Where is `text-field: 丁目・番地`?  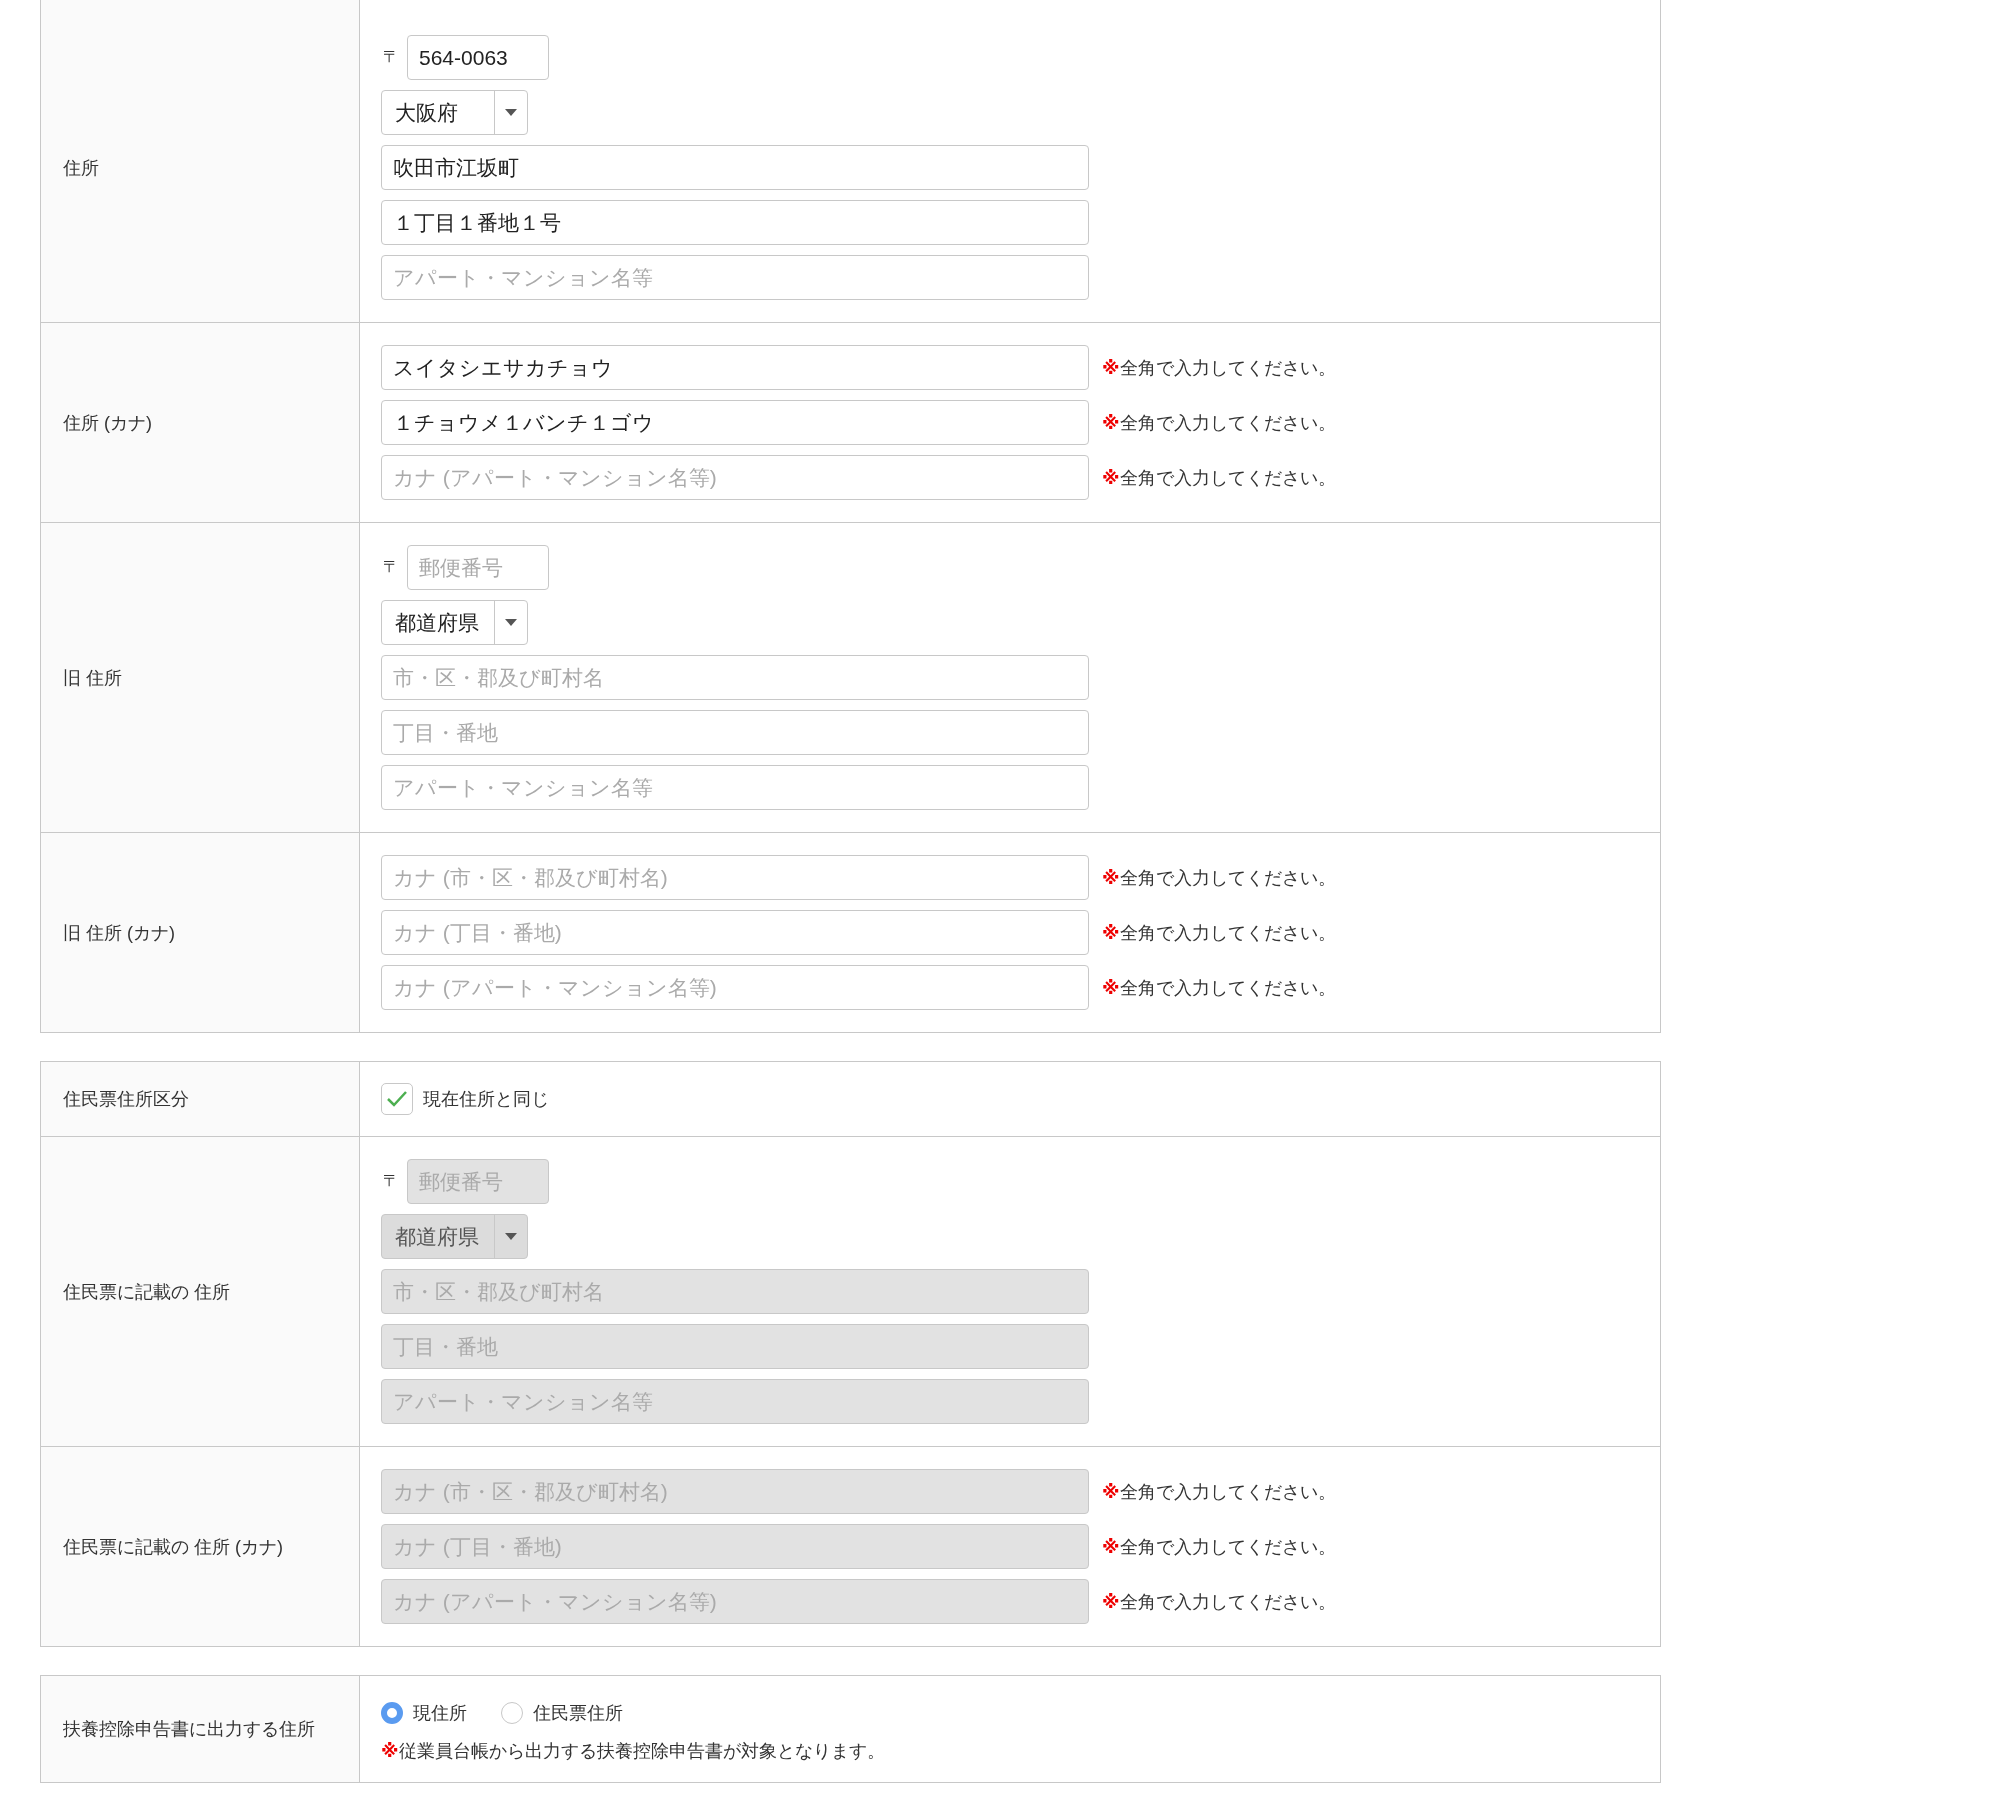 text-field: 丁目・番地 is located at coordinates (735, 732).